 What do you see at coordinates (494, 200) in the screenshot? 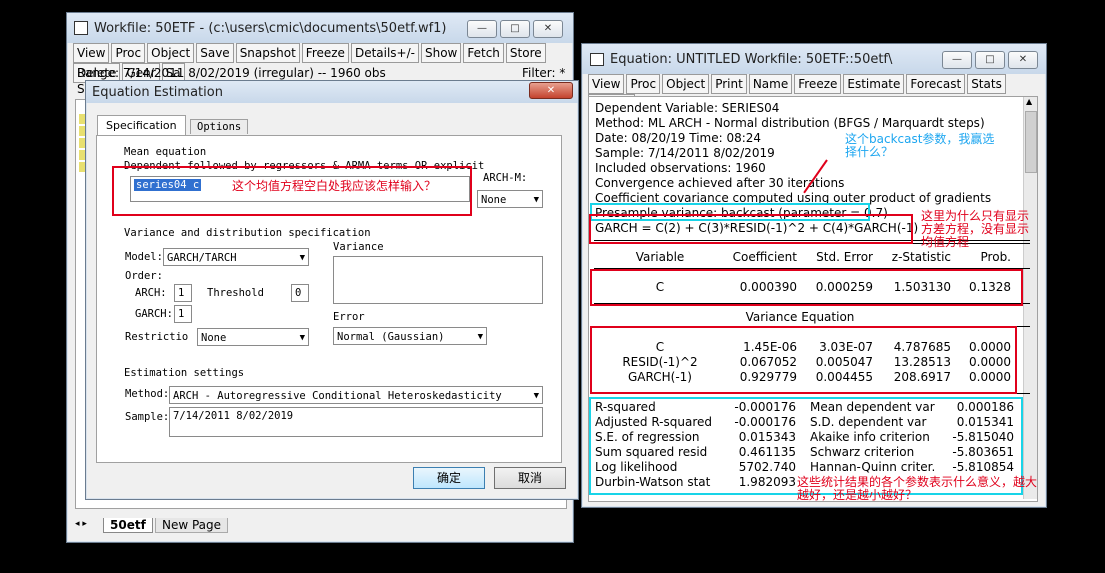
I see `arch-m-select-value: None` at bounding box center [494, 200].